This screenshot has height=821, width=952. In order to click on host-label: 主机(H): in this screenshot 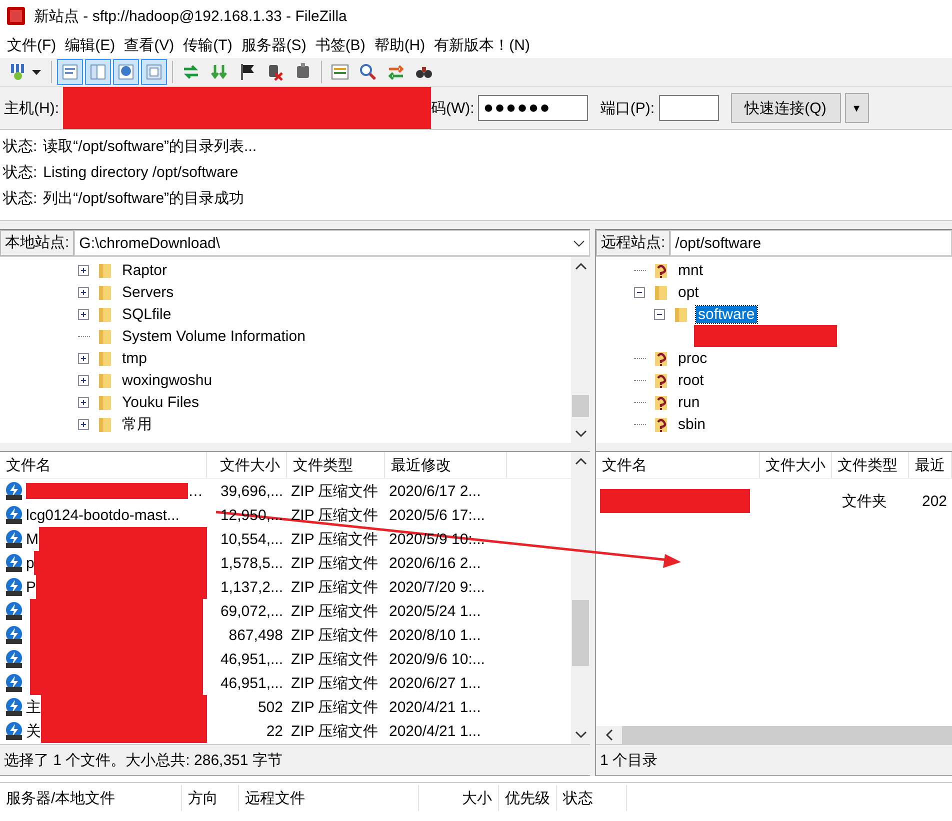, I will do `click(31, 108)`.